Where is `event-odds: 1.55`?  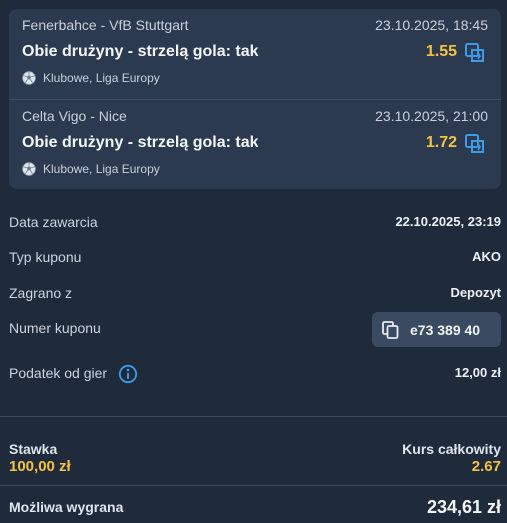 event-odds: 1.55 is located at coordinates (441, 51).